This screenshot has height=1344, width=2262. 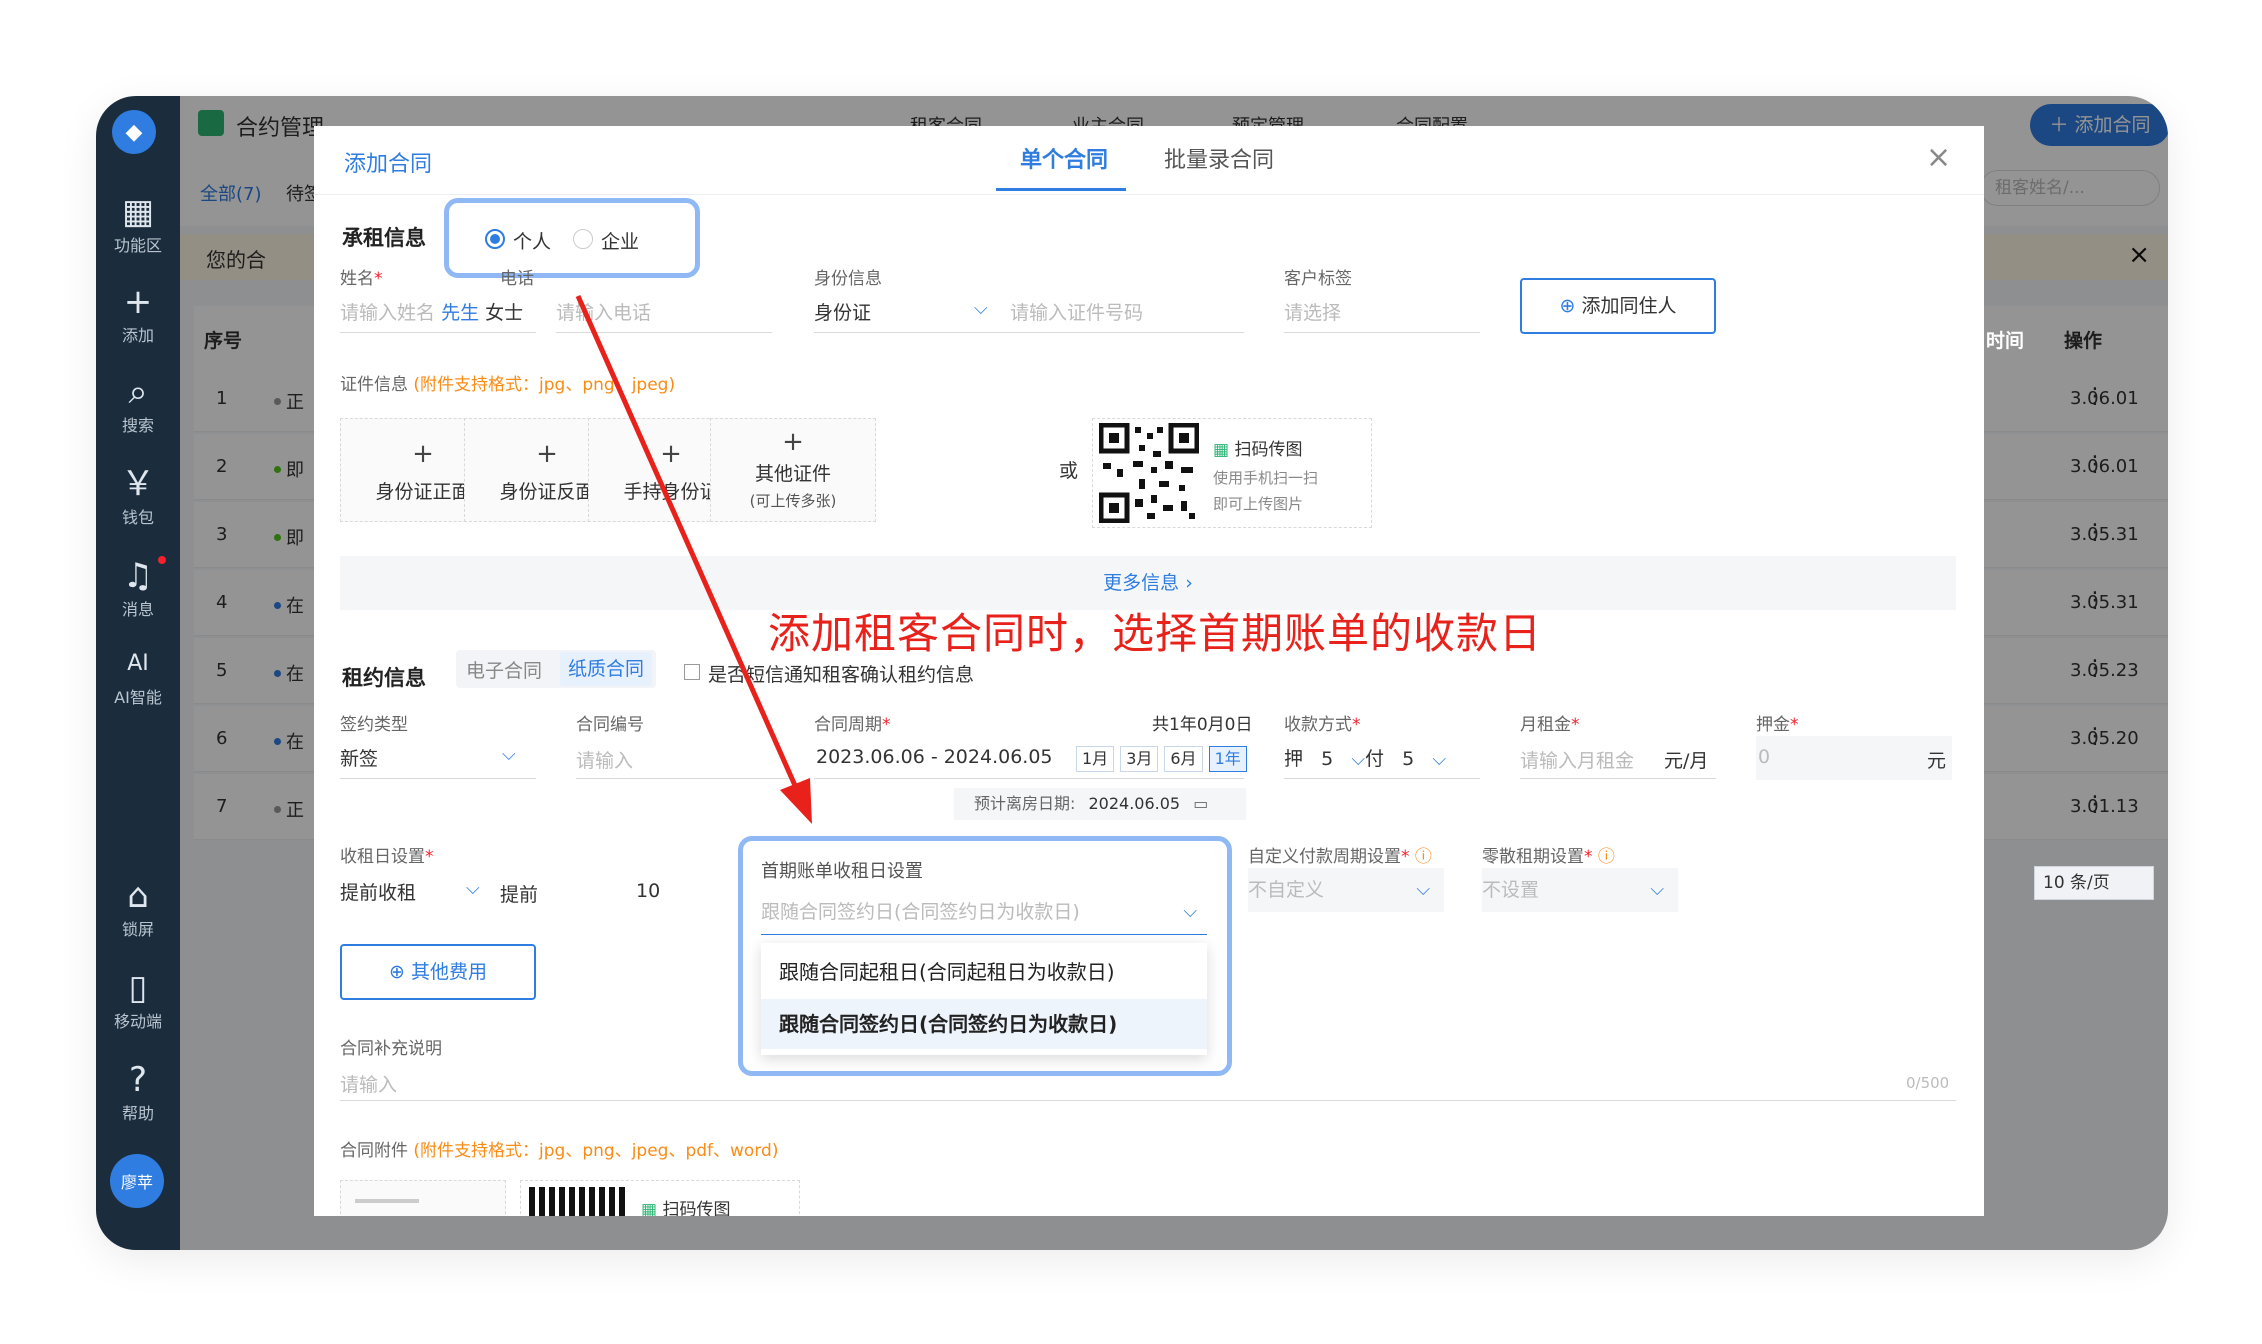 I want to click on upload-4: + 其他证件 (可上传多张), so click(x=793, y=470).